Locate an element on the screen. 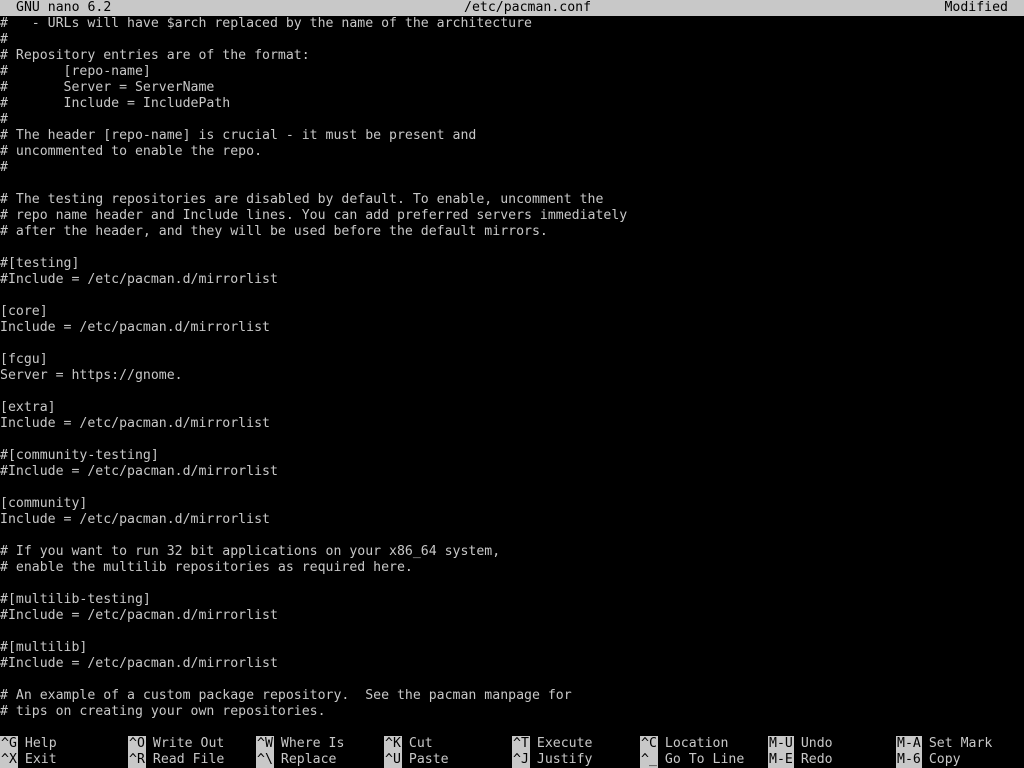 The image size is (1024, 768). editor-line: [fcgu] is located at coordinates (512, 360).